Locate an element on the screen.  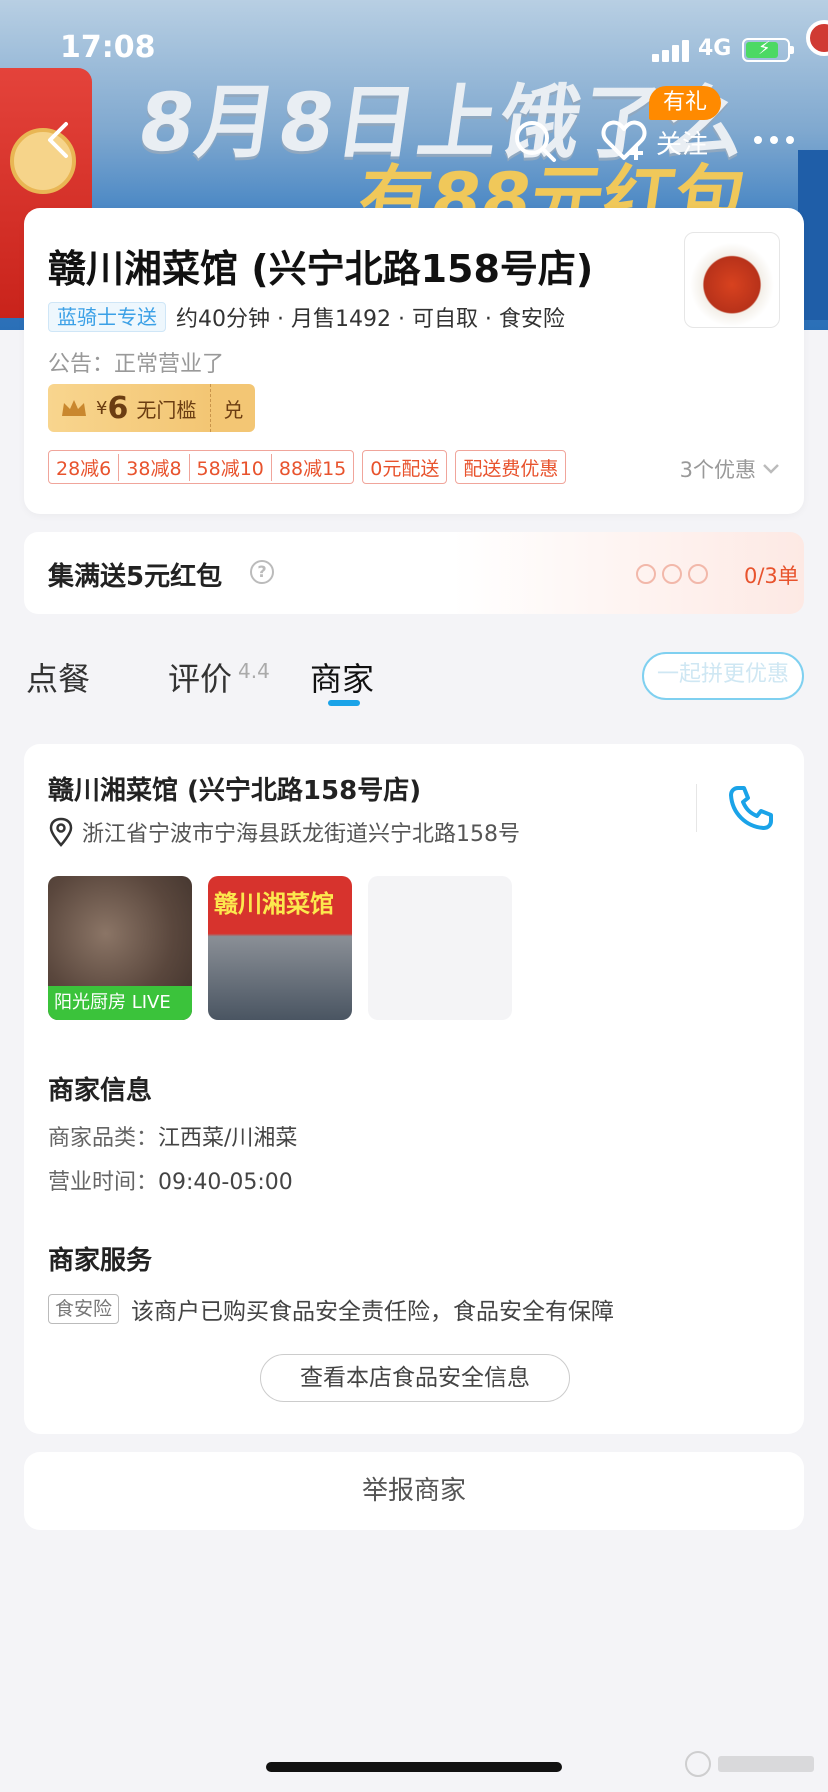
watermark-logo is located at coordinates (750, 1764).